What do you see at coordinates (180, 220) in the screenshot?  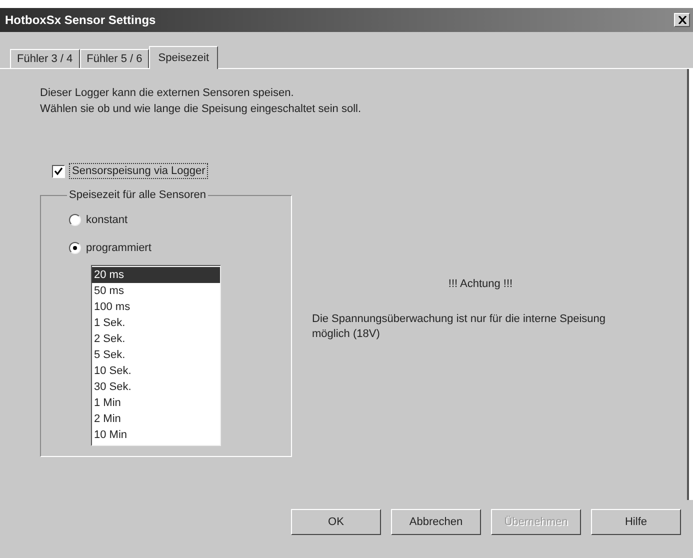 I see `radio-option: konstant` at bounding box center [180, 220].